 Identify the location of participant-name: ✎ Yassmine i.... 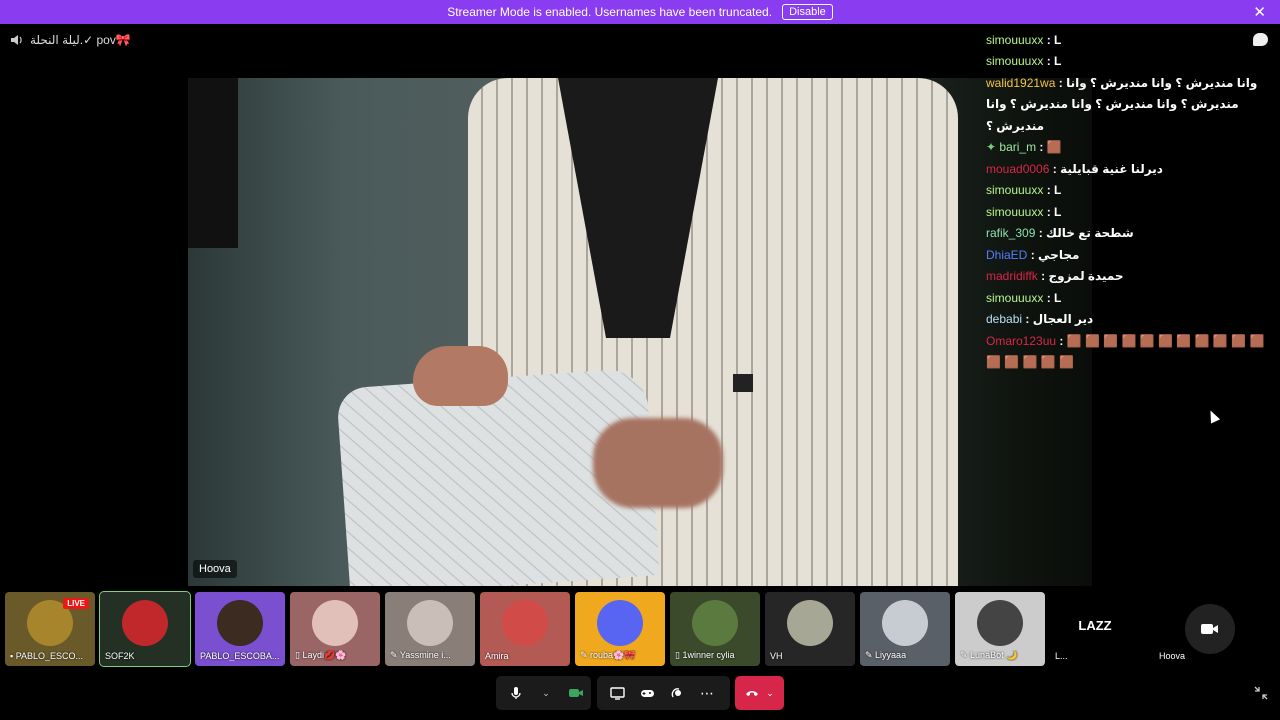
(430, 655).